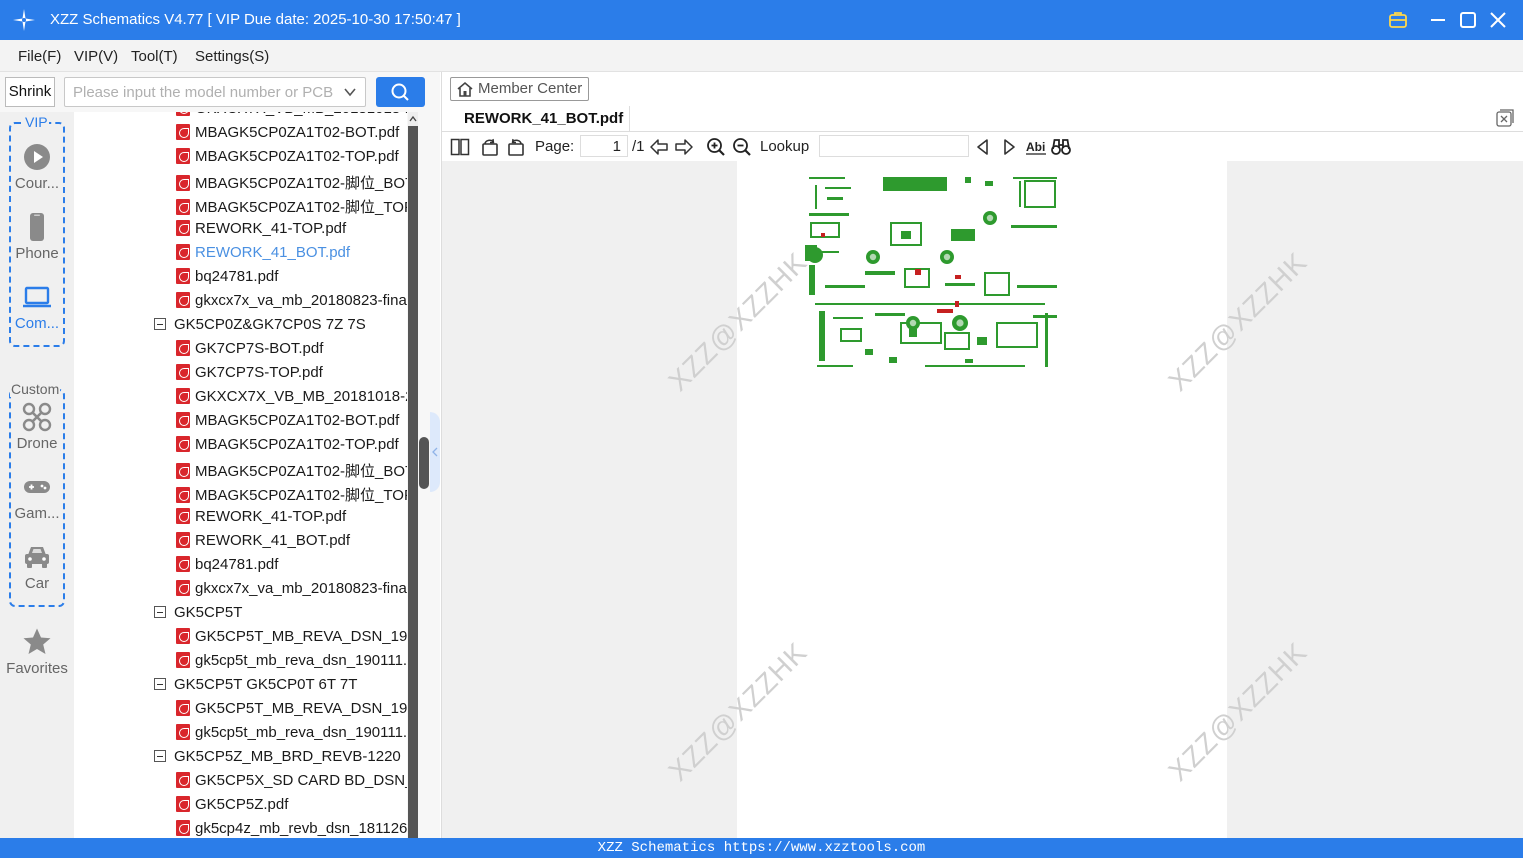 Image resolution: width=1523 pixels, height=858 pixels. Describe the element at coordinates (273, 252) in the screenshot. I see `tree-item-label: REWORK_41_BOT.pdf` at that location.